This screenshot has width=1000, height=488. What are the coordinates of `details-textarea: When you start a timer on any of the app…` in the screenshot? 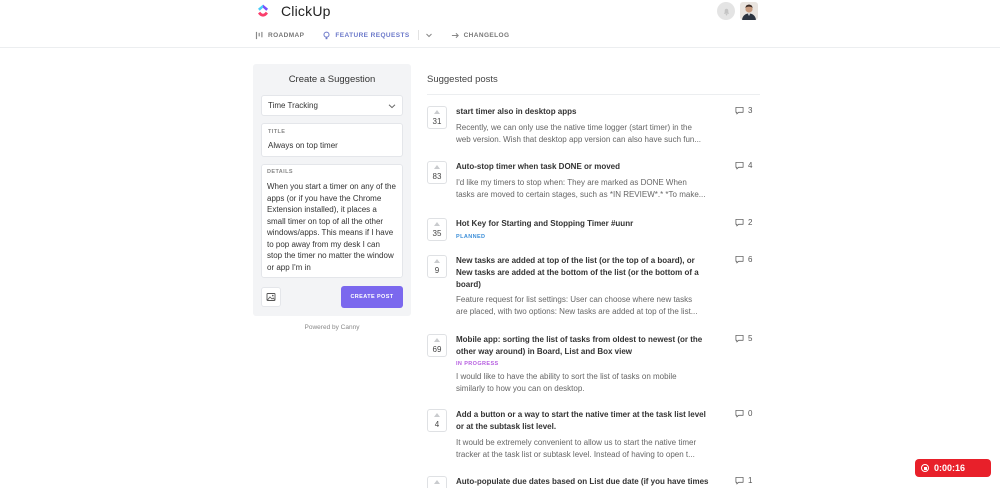 It's located at (332, 227).